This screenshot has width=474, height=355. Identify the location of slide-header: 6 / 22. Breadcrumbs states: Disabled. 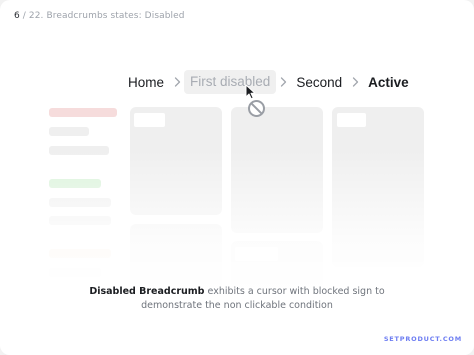
(99, 16).